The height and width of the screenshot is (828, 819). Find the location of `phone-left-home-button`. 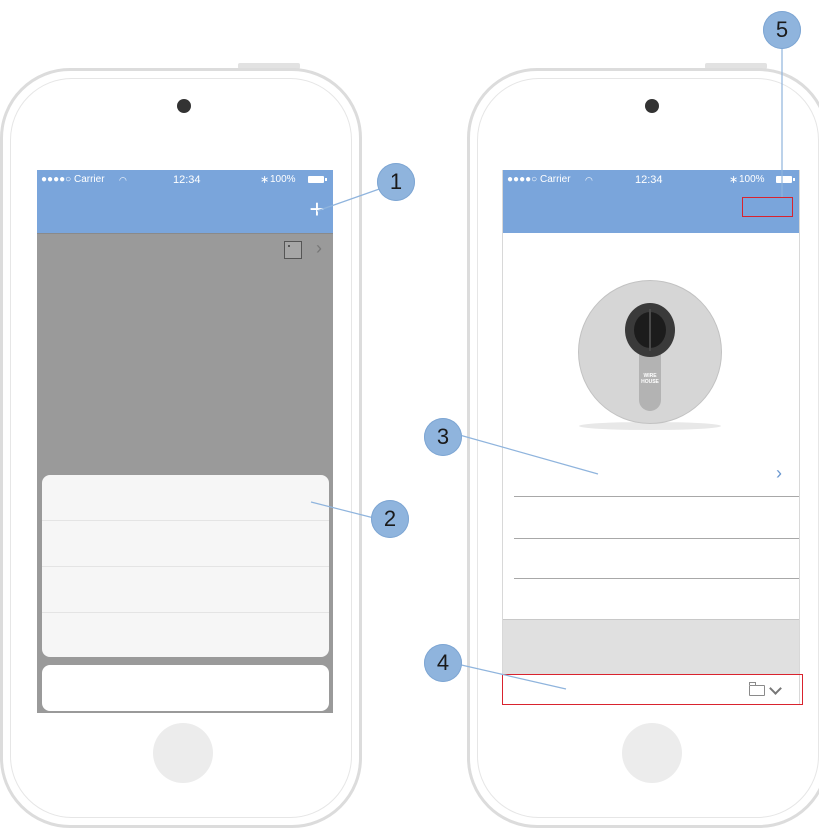

phone-left-home-button is located at coordinates (183, 753).